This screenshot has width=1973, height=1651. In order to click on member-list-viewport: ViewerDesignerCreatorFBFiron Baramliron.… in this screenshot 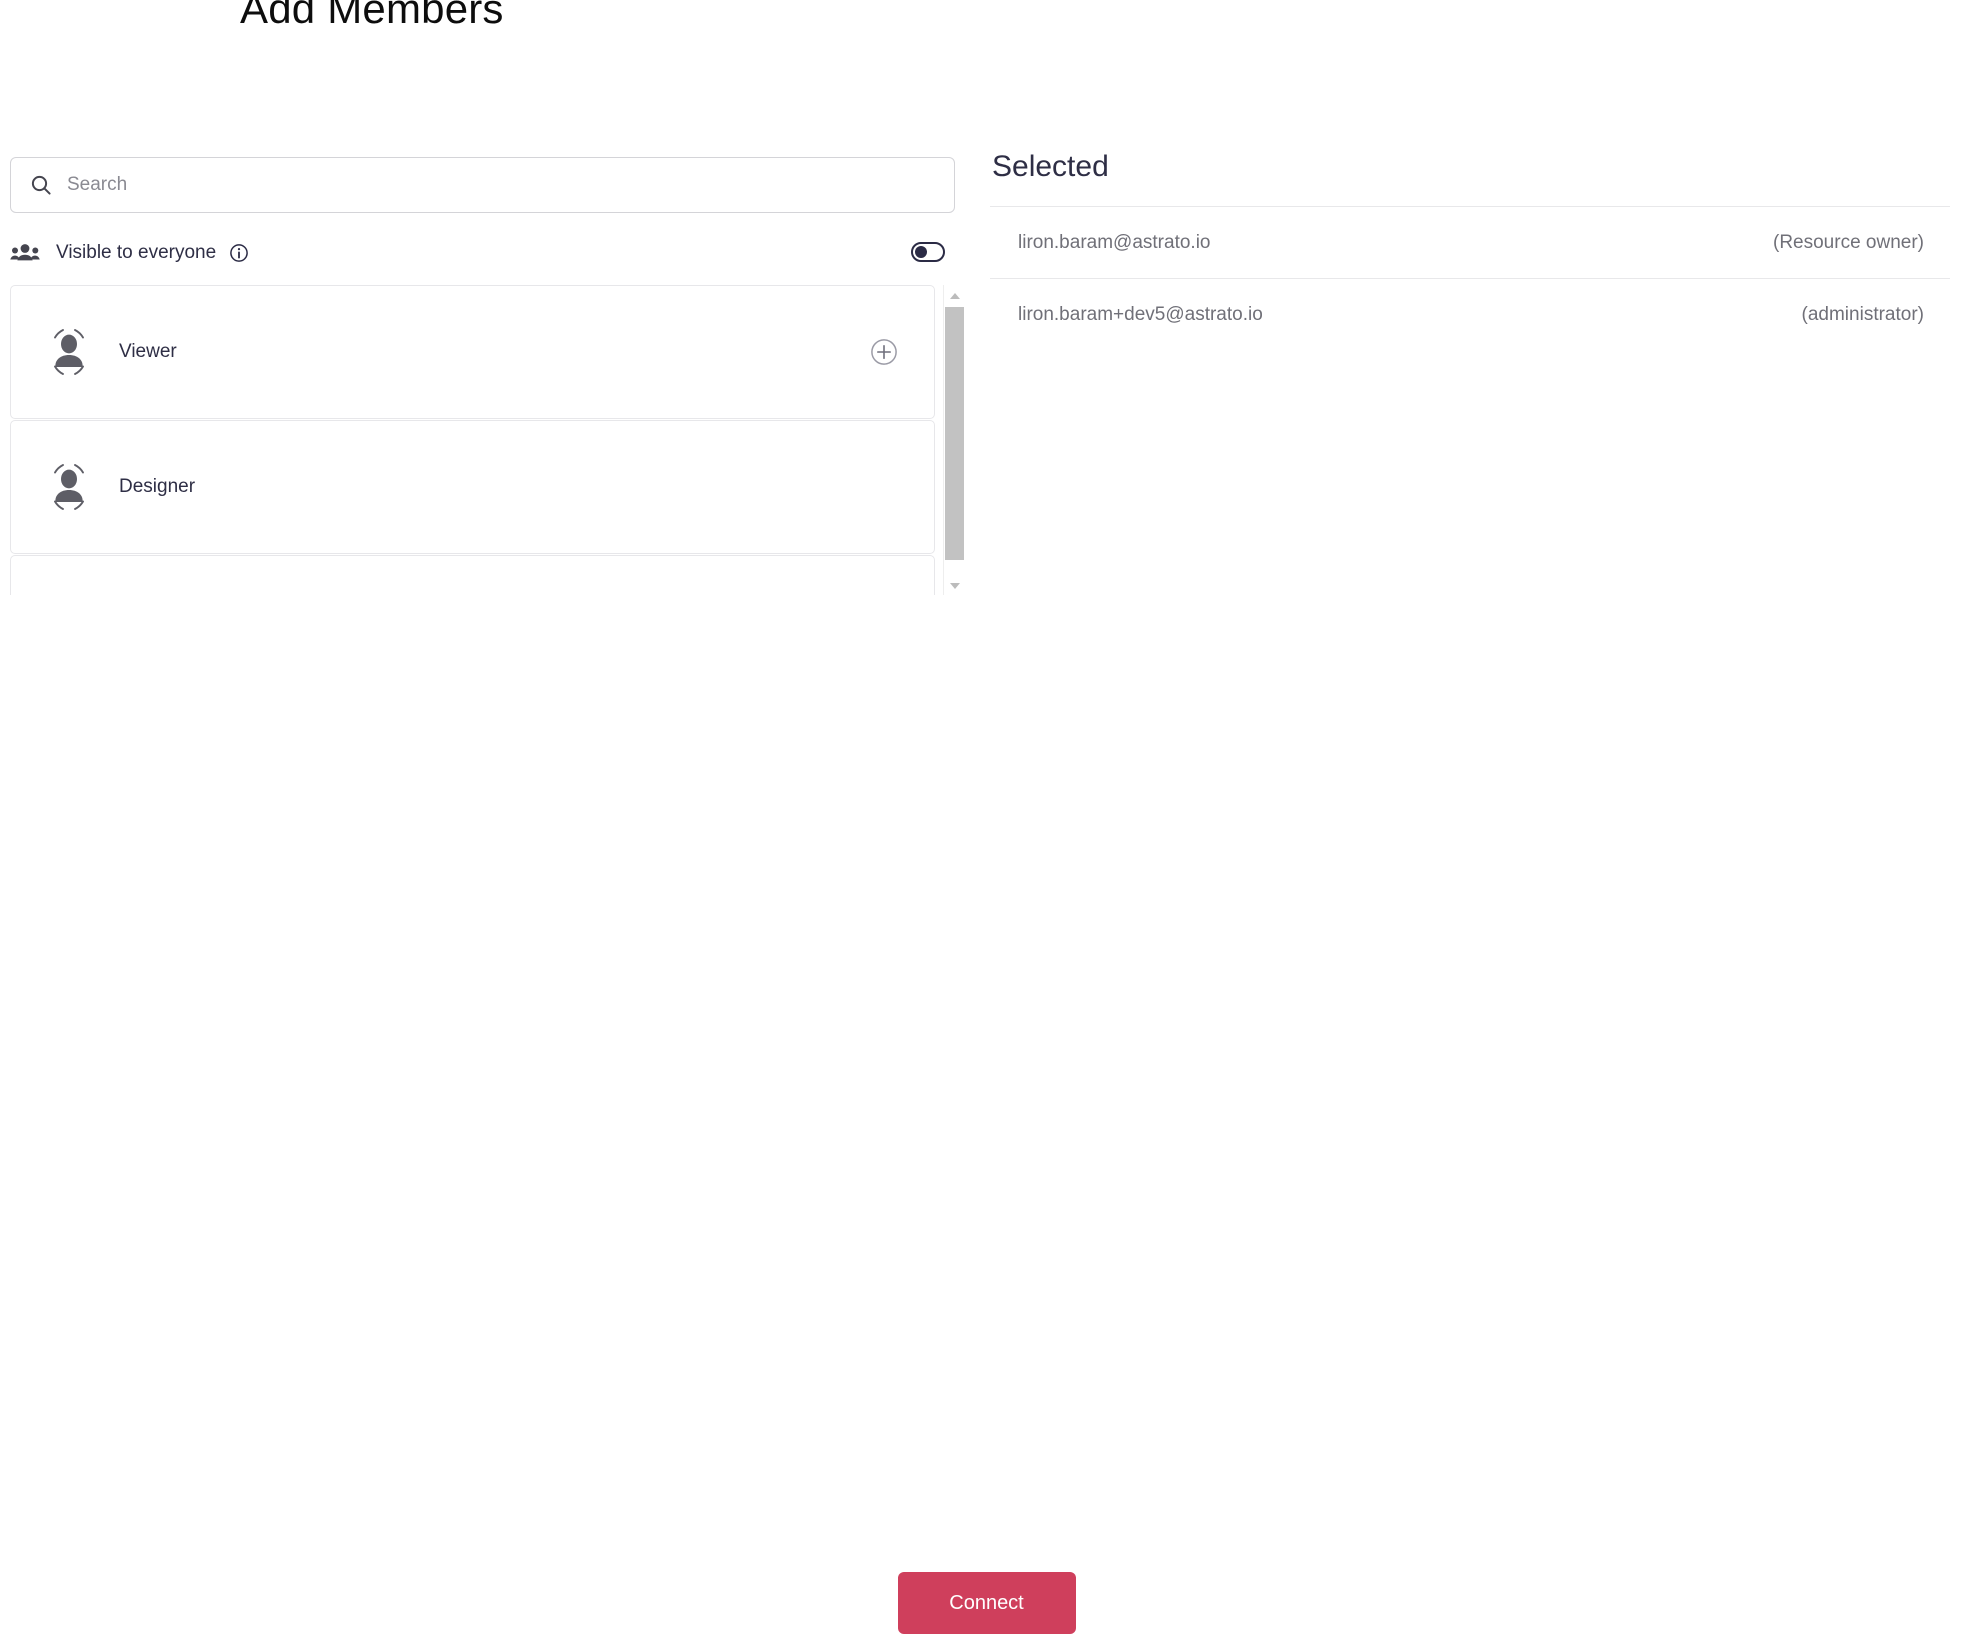, I will do `click(472, 440)`.